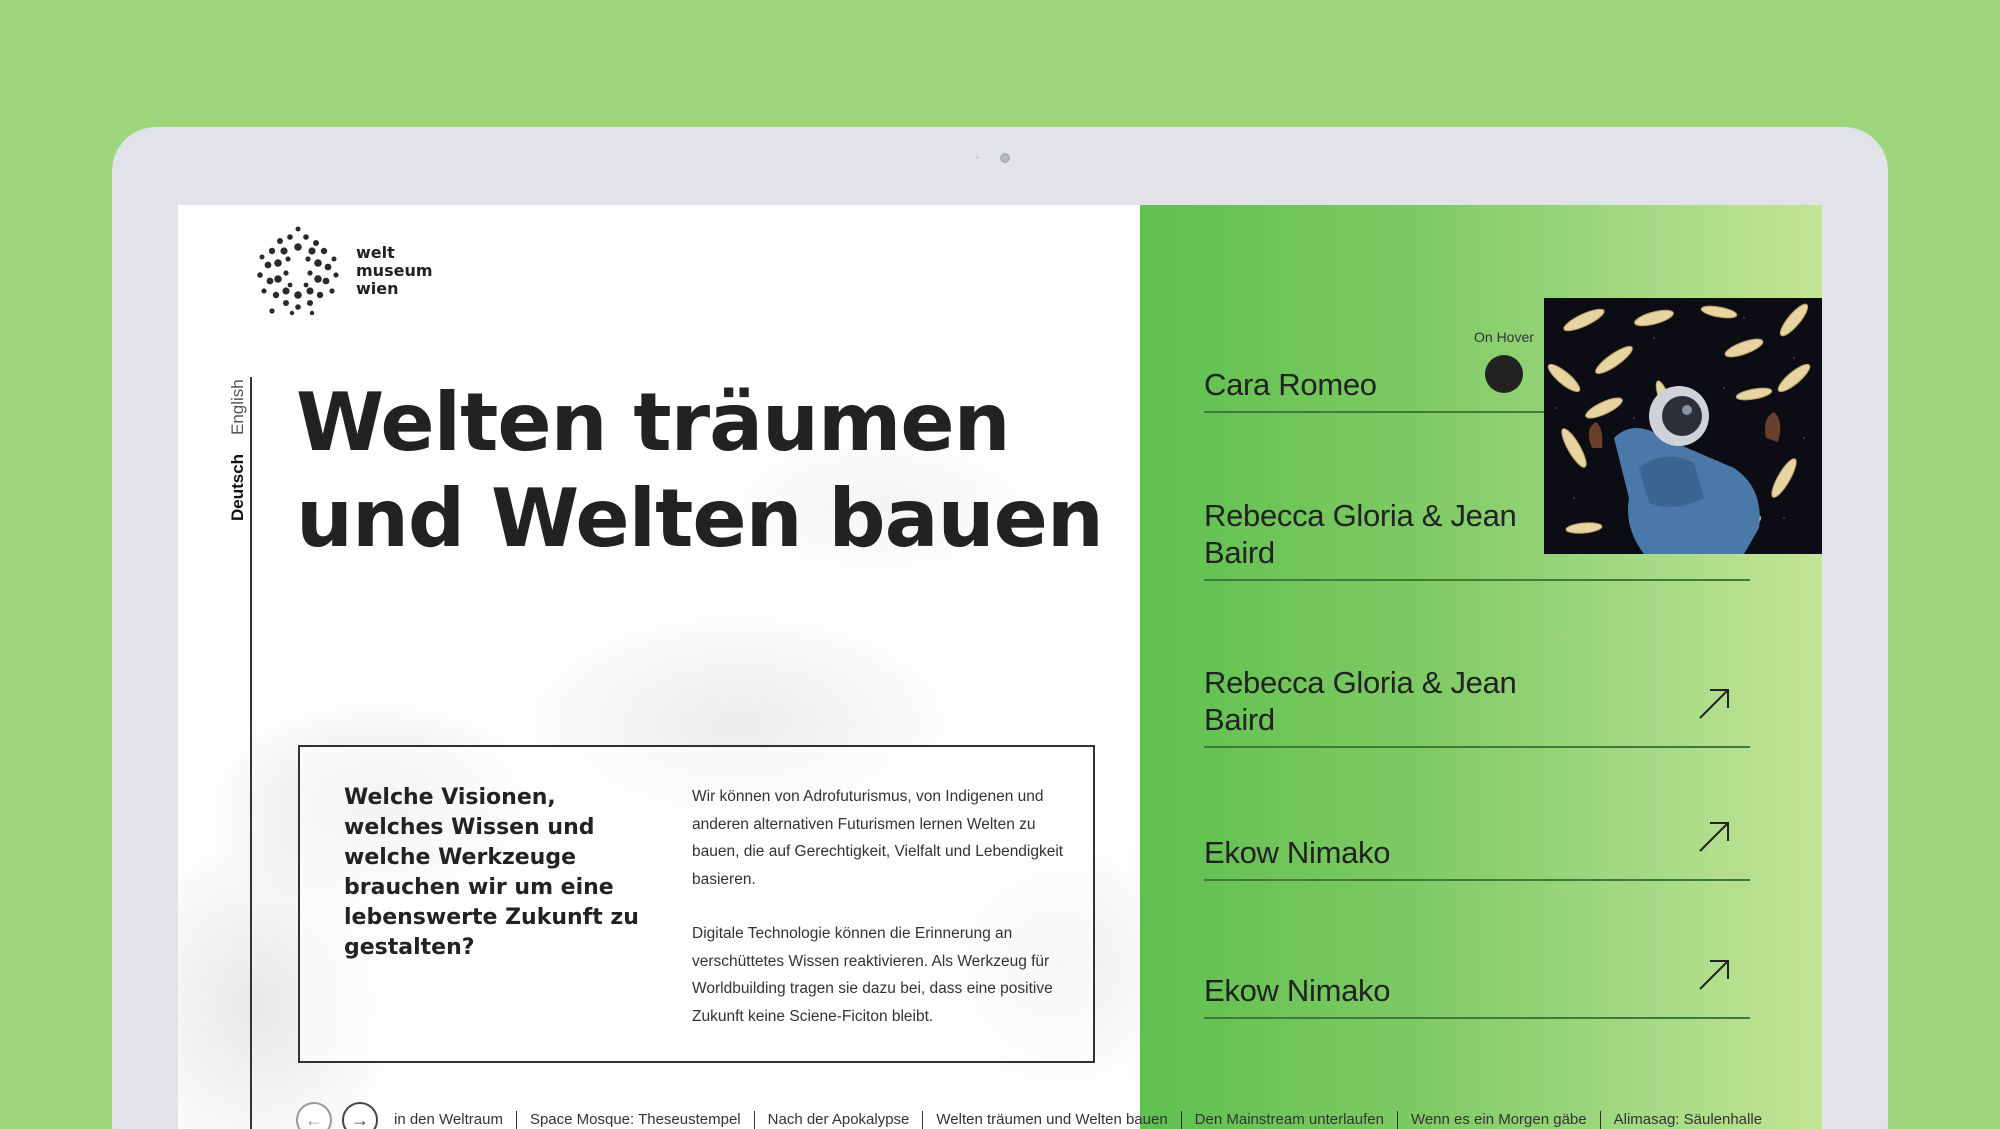 Image resolution: width=2000 pixels, height=1129 pixels. I want to click on artist-item: Cara Romeo, so click(1374, 385).